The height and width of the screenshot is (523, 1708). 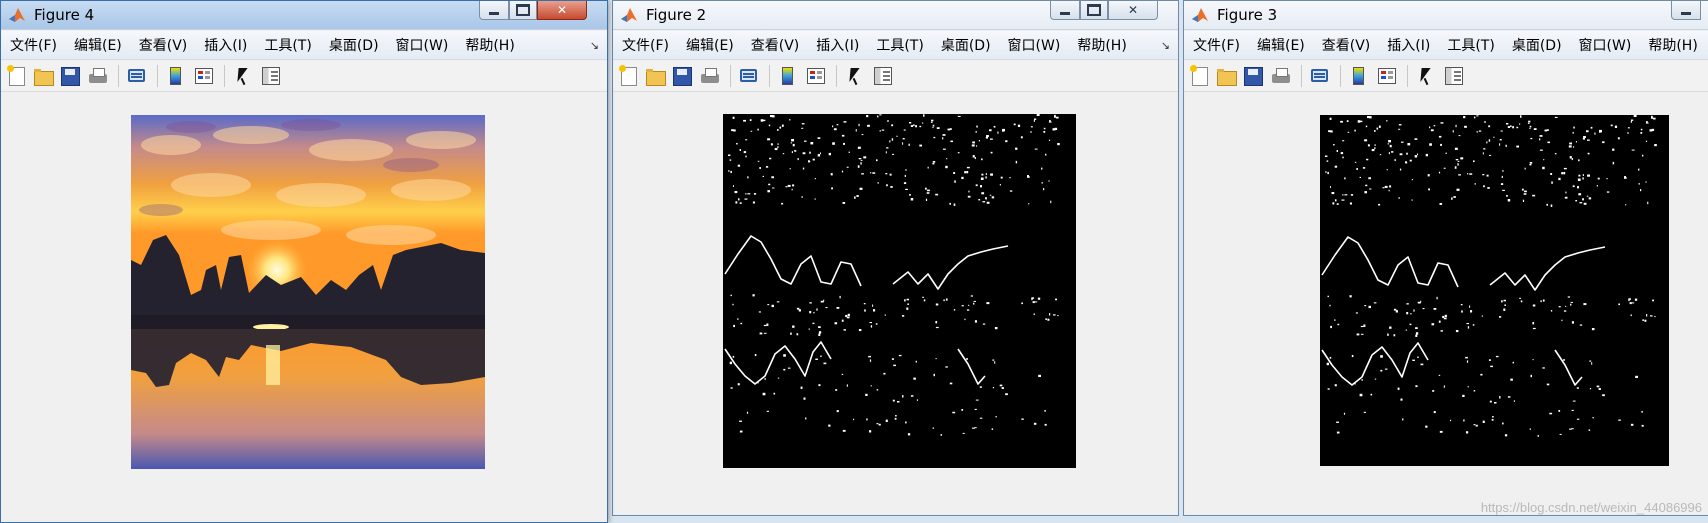 What do you see at coordinates (676, 15) in the screenshot?
I see `window-title: Figure 2` at bounding box center [676, 15].